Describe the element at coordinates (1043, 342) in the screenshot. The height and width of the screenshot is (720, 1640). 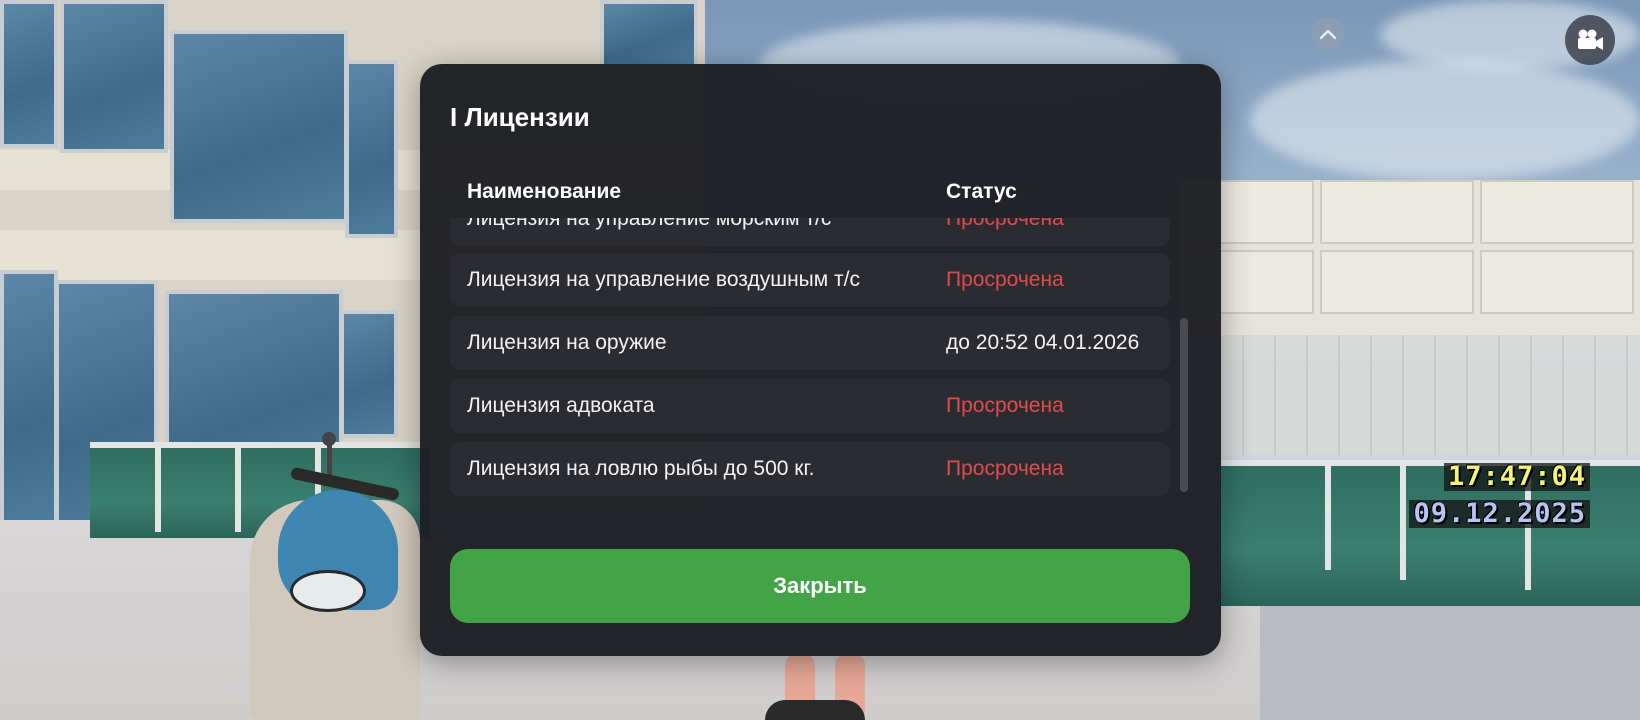
I see `license-status: до 20:52 04.01.2026` at that location.